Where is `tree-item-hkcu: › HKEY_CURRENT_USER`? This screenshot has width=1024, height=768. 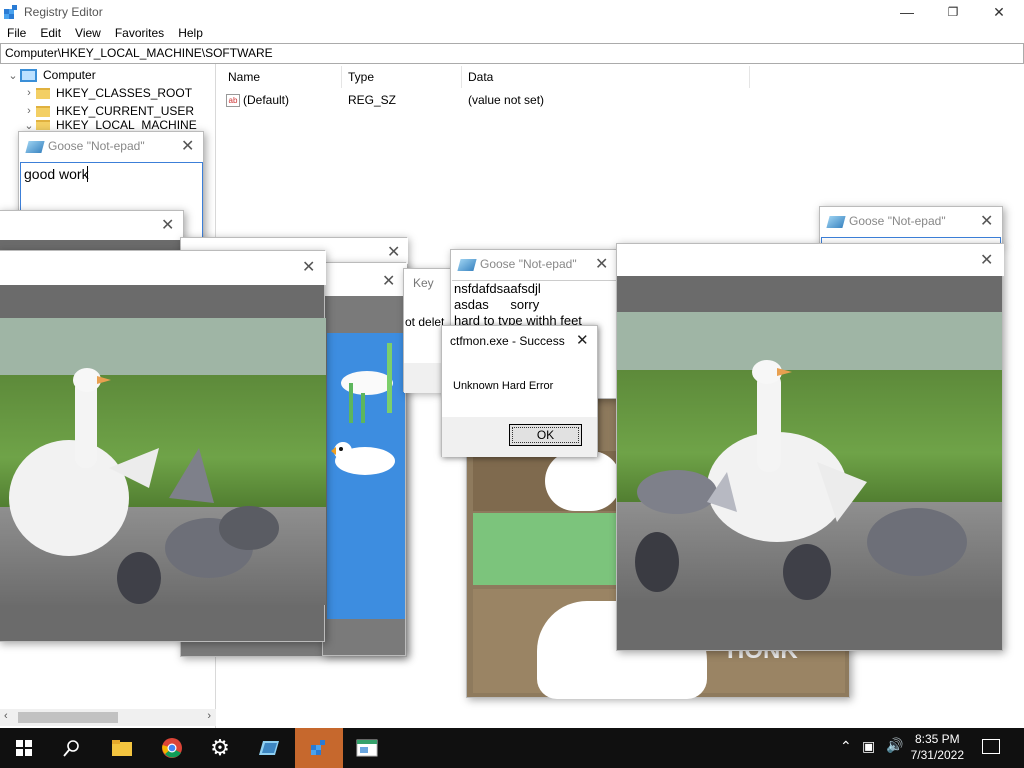
tree-item-hkcu: › HKEY_CURRENT_USER is located at coordinates (108, 111).